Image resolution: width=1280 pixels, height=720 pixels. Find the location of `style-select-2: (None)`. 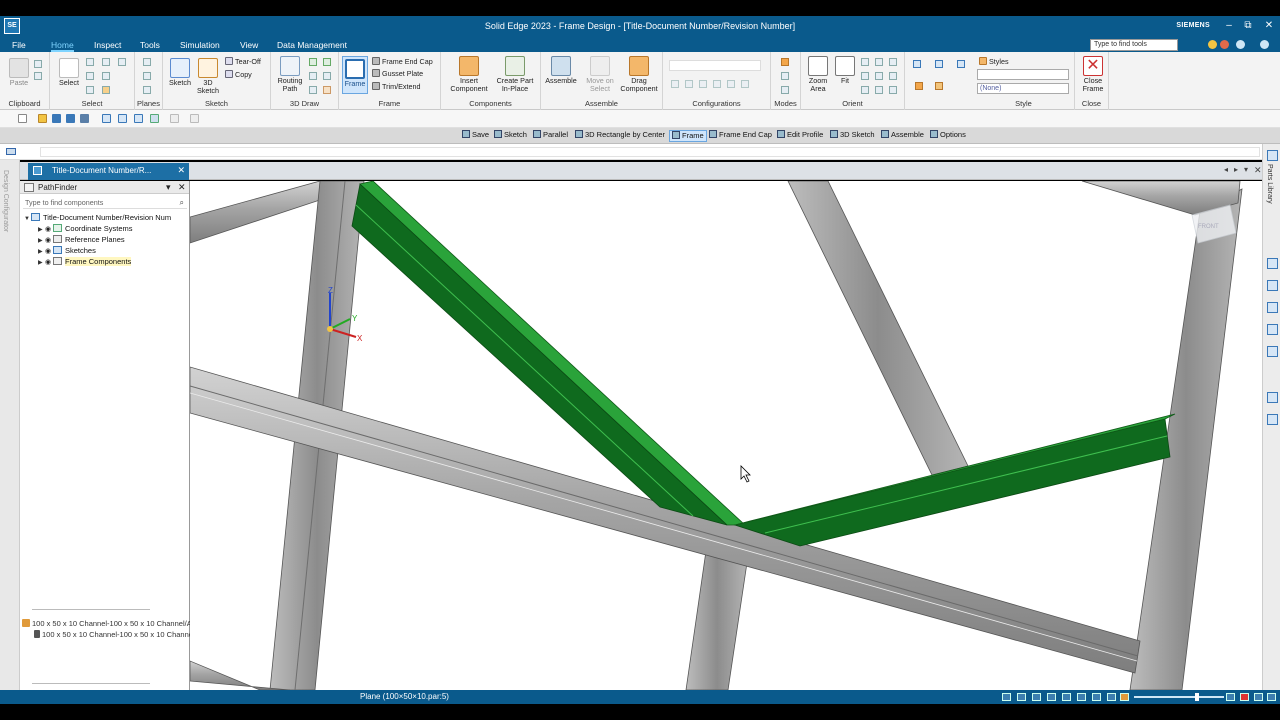

style-select-2: (None) is located at coordinates (1023, 88).